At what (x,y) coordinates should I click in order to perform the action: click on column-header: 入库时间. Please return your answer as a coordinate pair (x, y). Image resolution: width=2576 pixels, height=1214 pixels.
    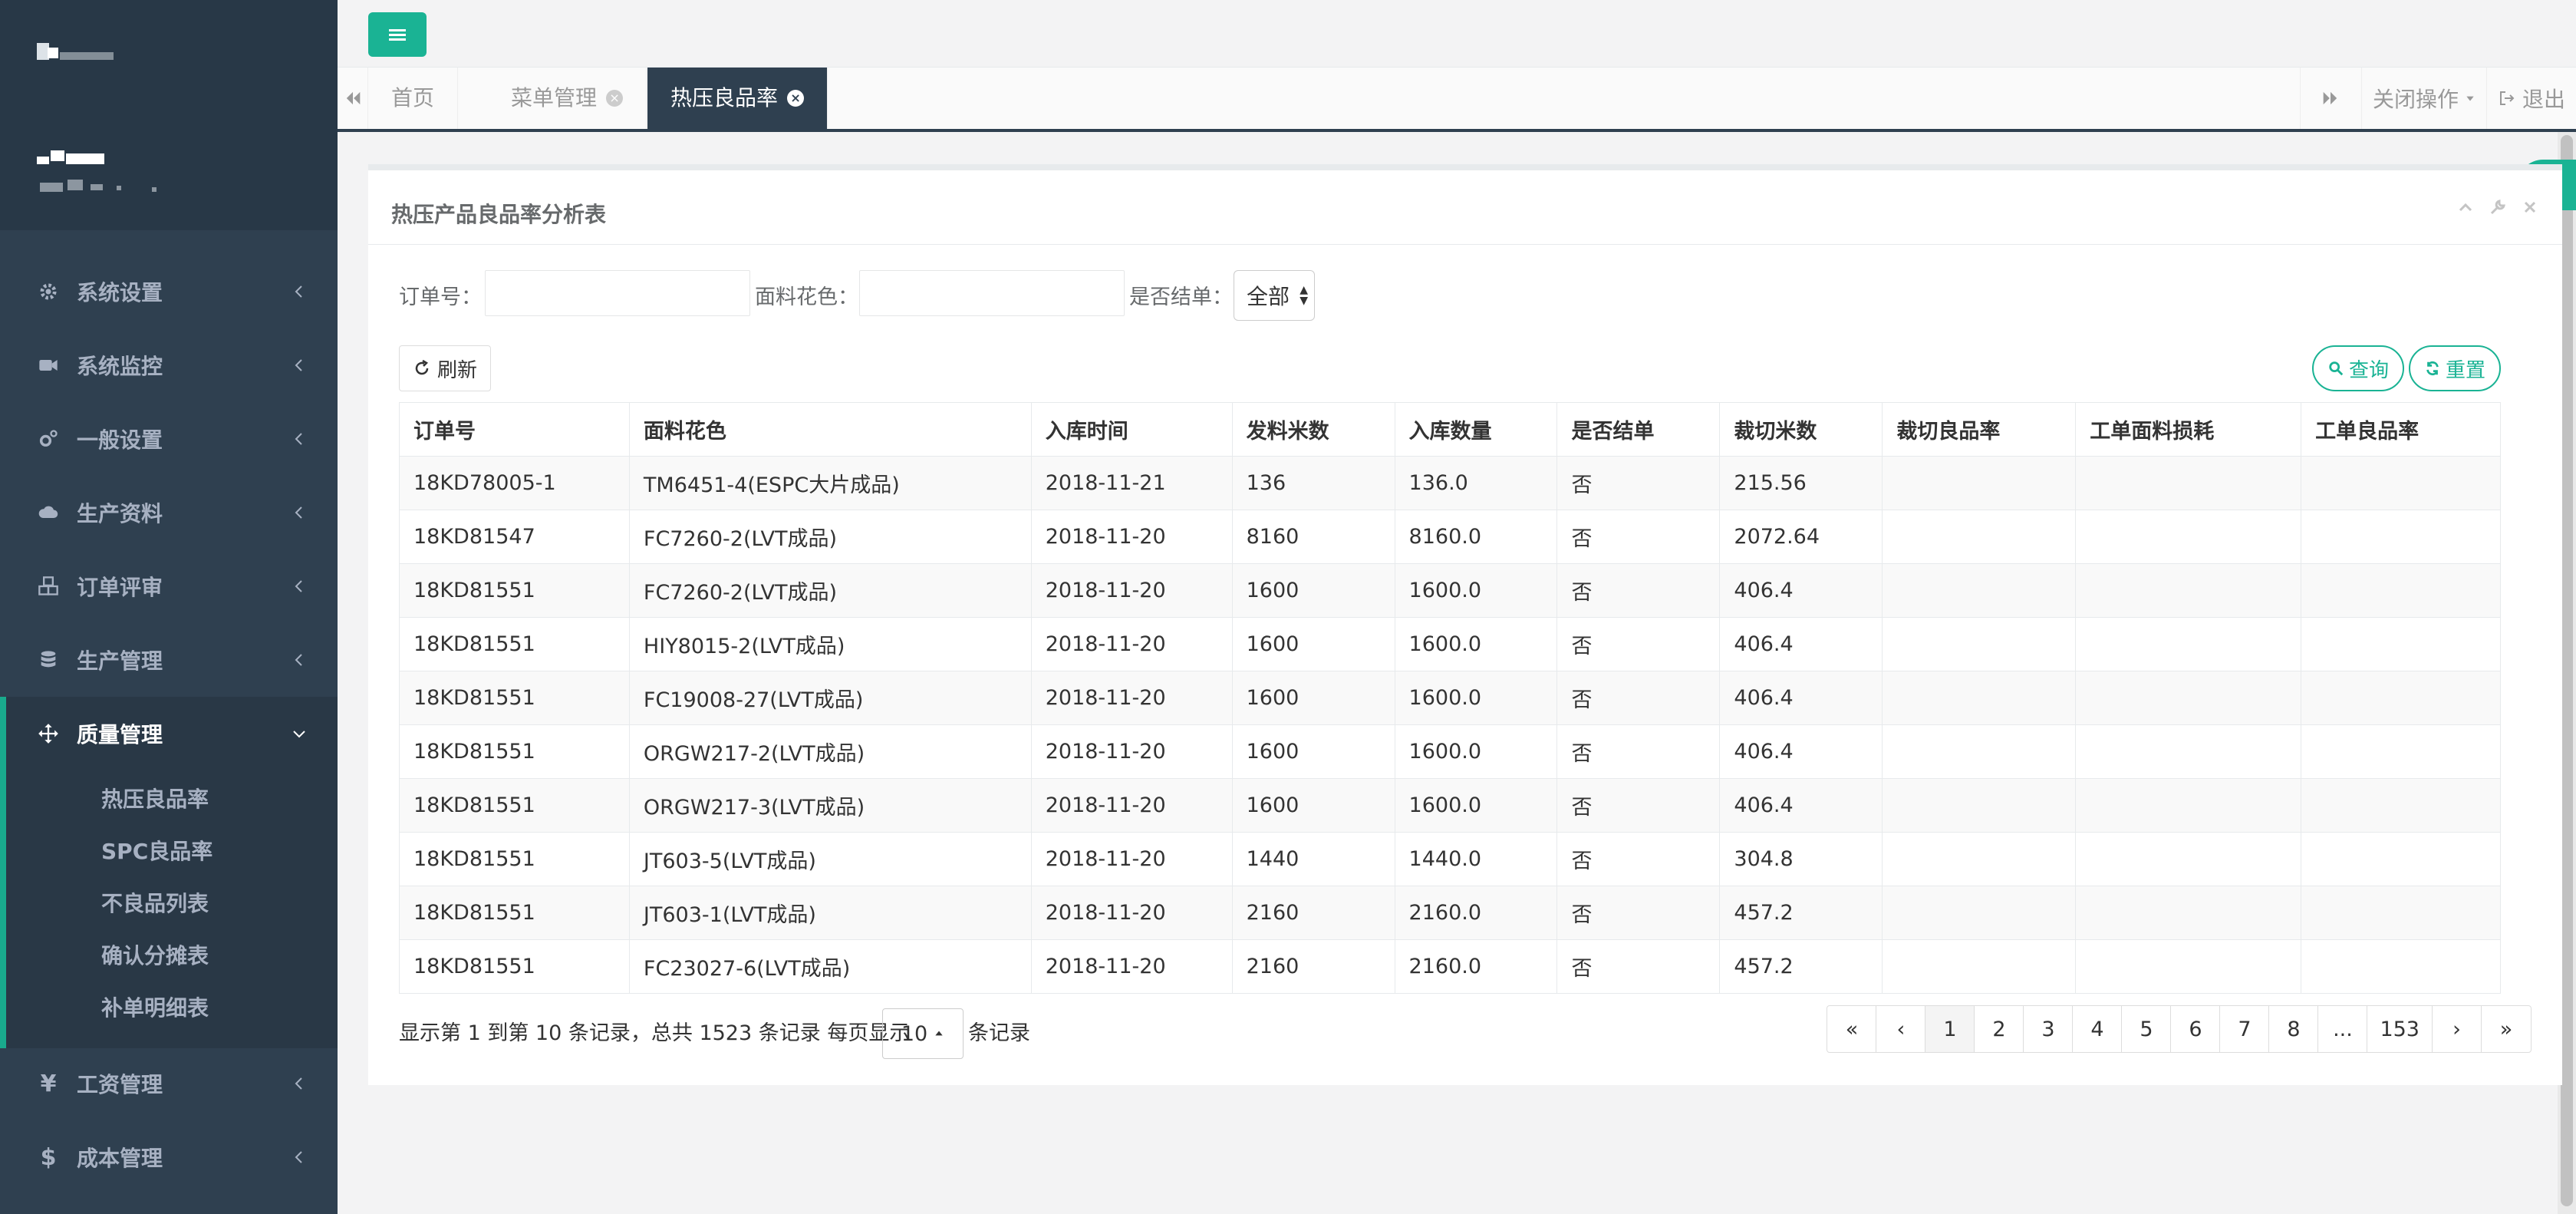
    Looking at the image, I should click on (1131, 429).